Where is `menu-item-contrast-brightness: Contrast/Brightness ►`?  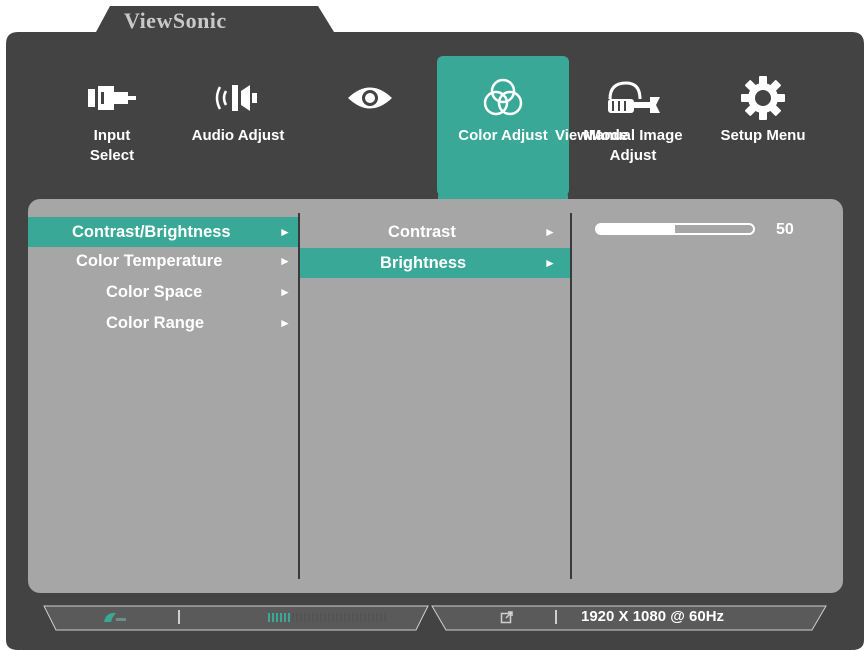
menu-item-contrast-brightness: Contrast/Brightness ► is located at coordinates (163, 232).